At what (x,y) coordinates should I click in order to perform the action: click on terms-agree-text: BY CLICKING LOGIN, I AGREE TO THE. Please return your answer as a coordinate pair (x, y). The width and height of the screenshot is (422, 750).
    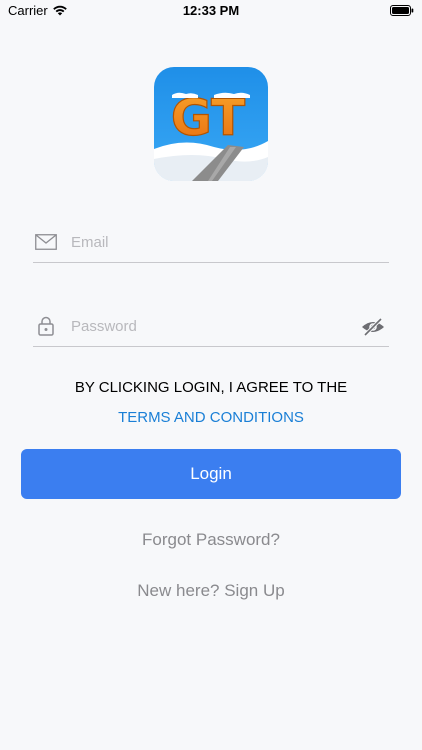
    Looking at the image, I should click on (211, 387).